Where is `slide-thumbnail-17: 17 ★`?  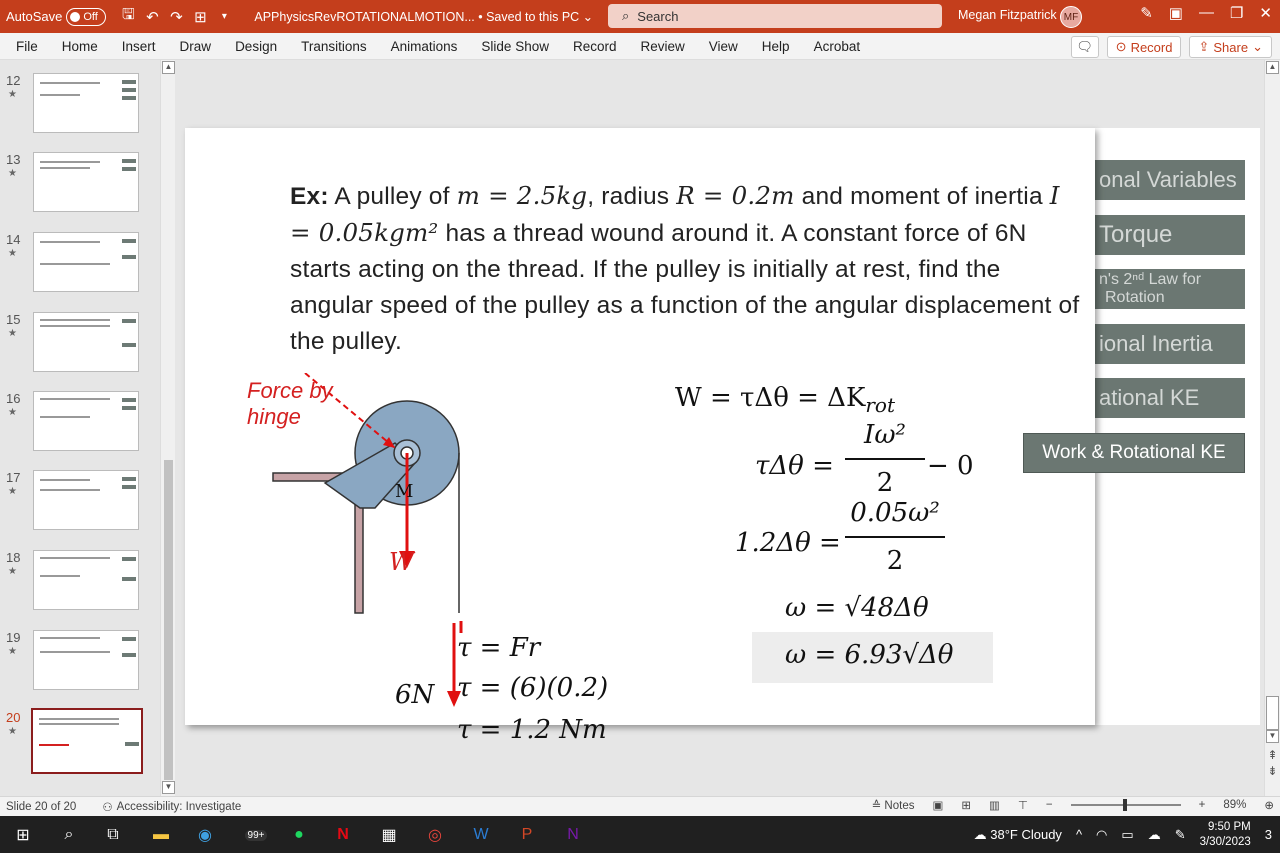
slide-thumbnail-17: 17 ★ is located at coordinates (80, 510).